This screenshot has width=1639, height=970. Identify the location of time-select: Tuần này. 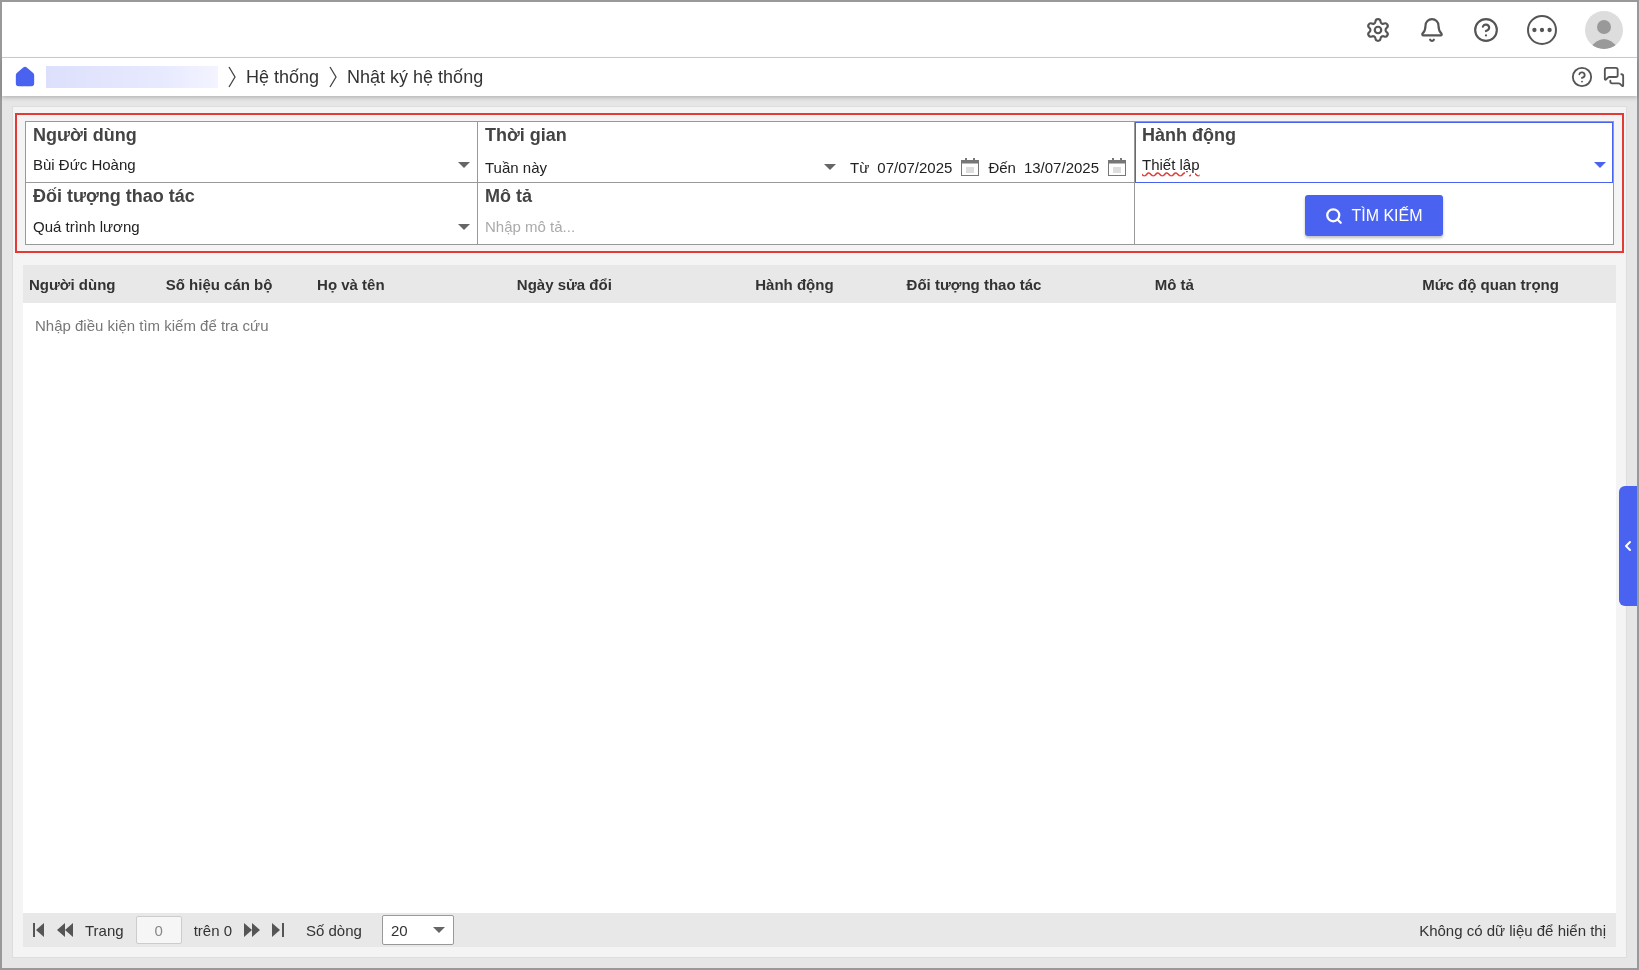
(651, 167).